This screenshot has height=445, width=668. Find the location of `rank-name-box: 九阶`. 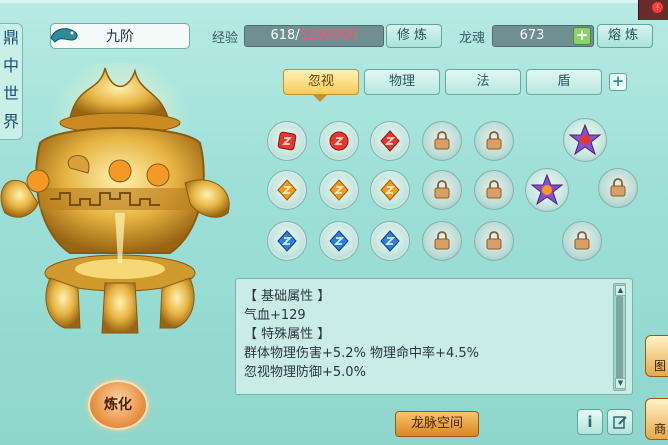

rank-name-box: 九阶 is located at coordinates (120, 36).